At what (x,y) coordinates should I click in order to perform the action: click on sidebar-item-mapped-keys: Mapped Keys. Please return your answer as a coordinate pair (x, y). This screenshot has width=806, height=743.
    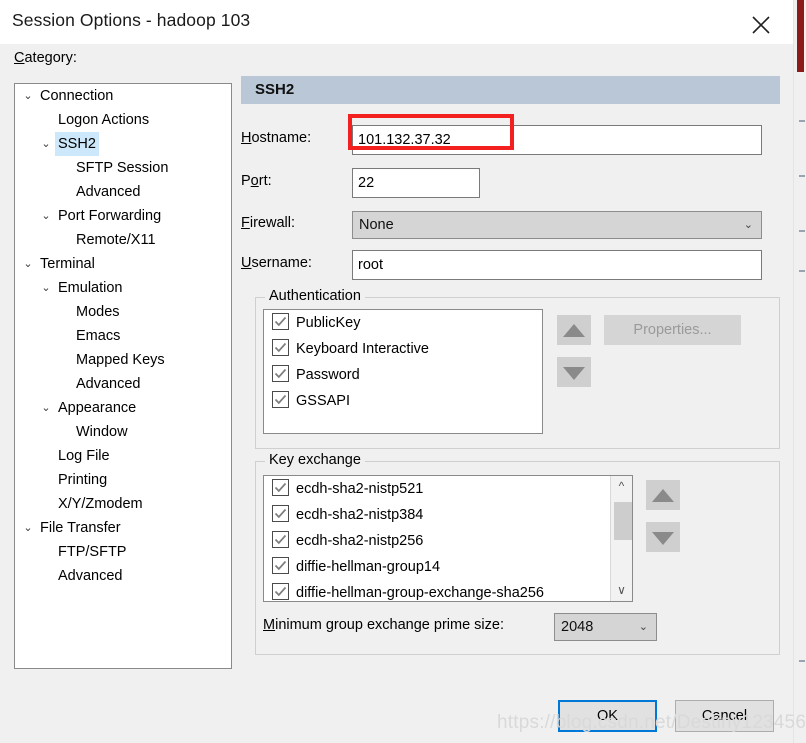
    Looking at the image, I should click on (123, 360).